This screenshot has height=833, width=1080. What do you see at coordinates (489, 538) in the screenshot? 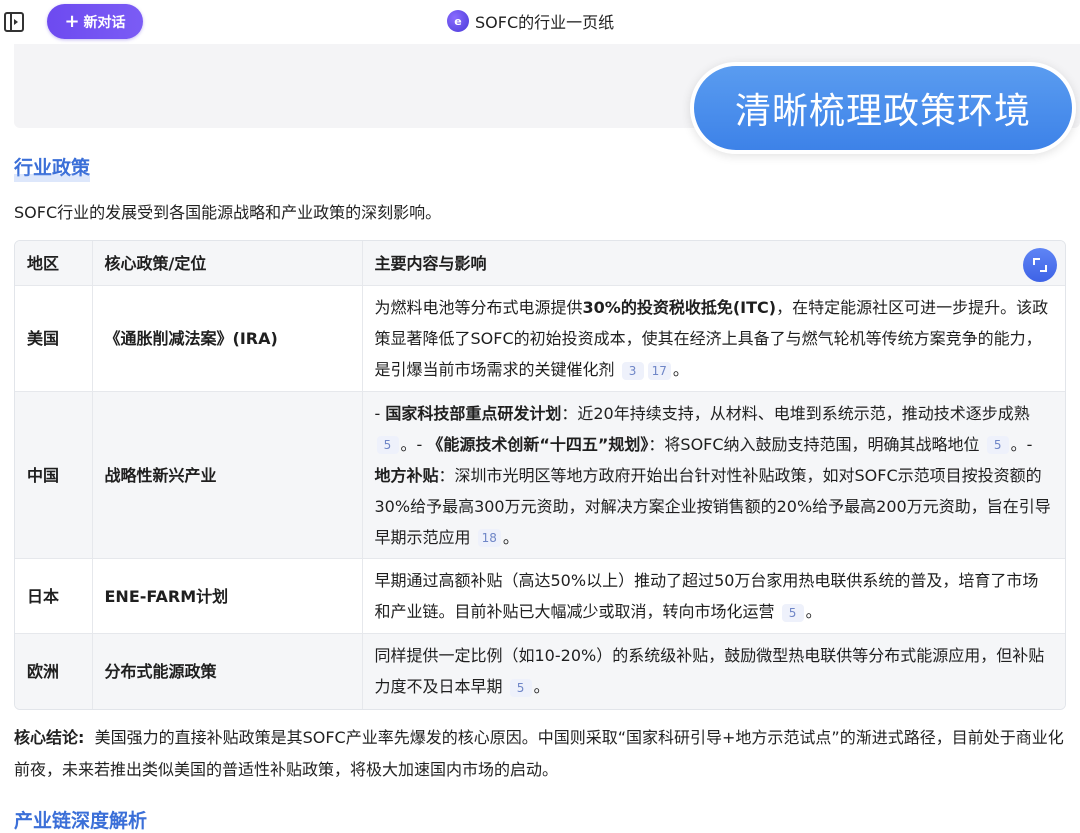
I see `citation-badge: 18` at bounding box center [489, 538].